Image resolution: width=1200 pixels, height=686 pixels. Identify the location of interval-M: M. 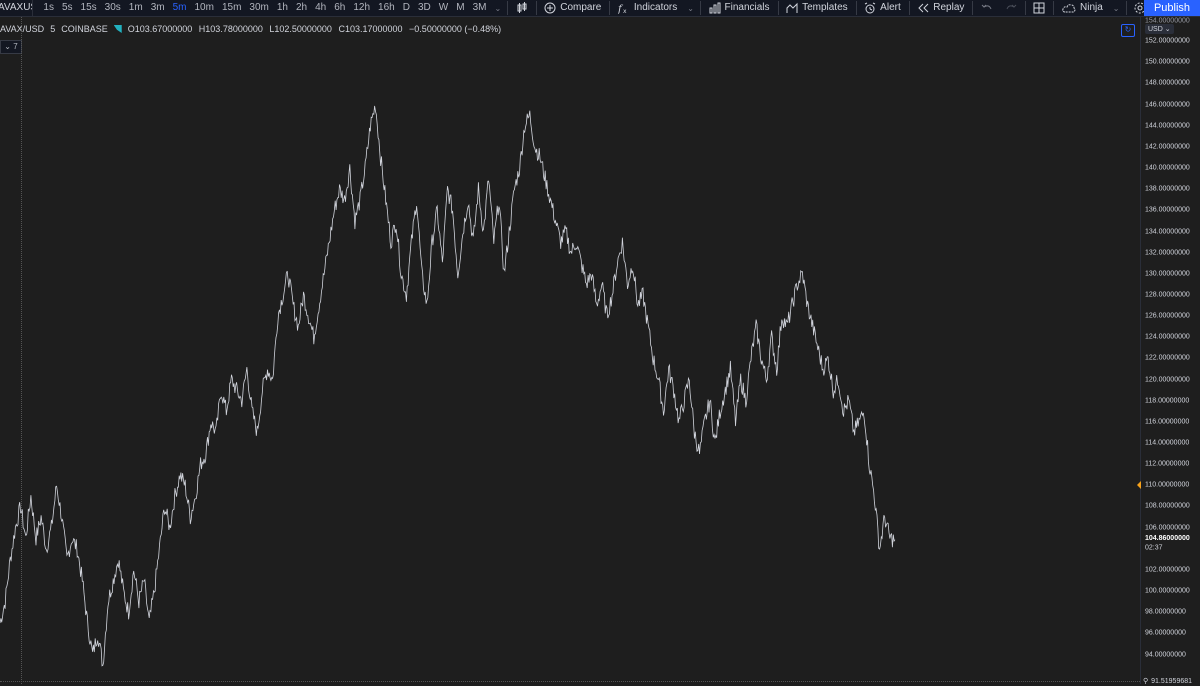
(460, 8).